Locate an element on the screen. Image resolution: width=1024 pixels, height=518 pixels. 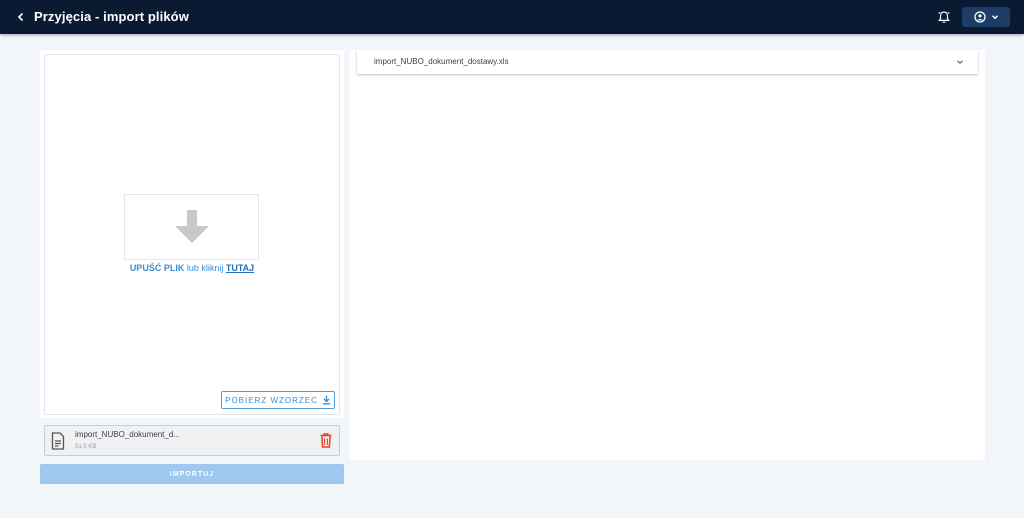
document-icon is located at coordinates (58, 441).